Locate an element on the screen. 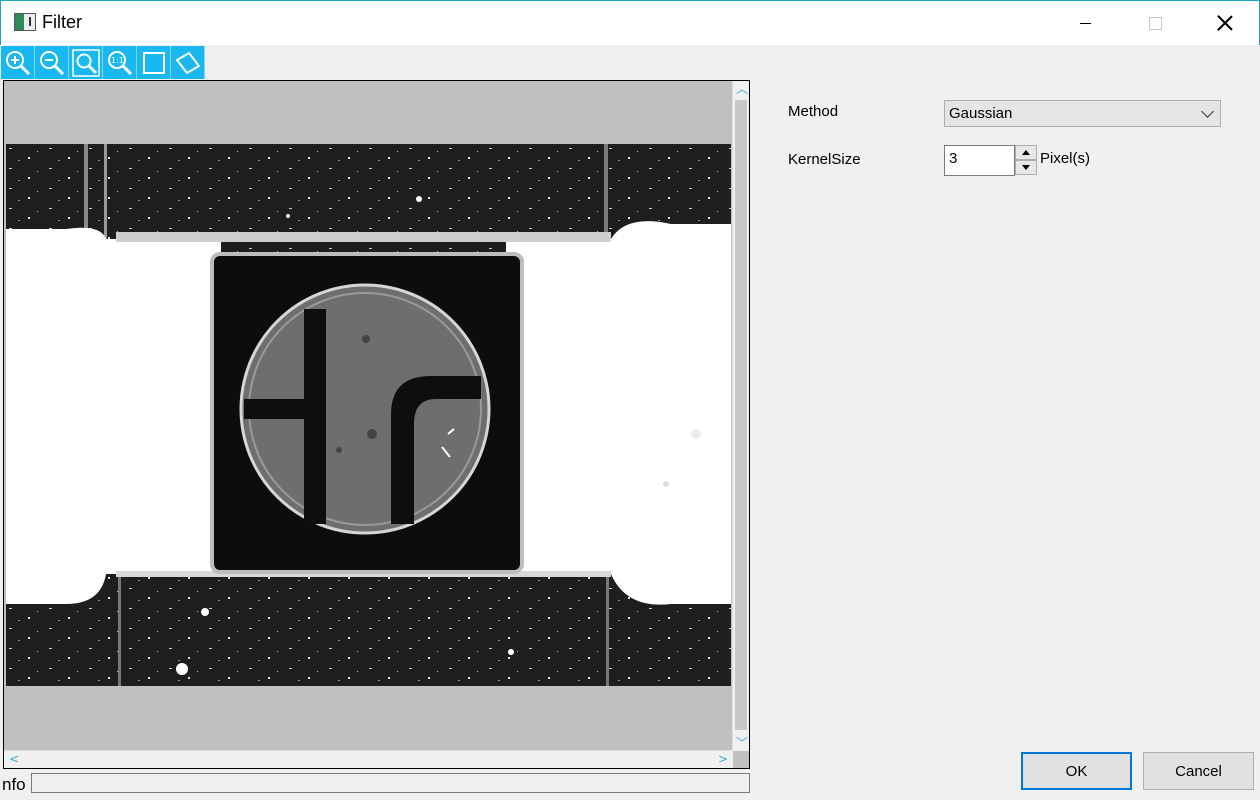 The height and width of the screenshot is (800, 1260). close-icon is located at coordinates (1225, 23).